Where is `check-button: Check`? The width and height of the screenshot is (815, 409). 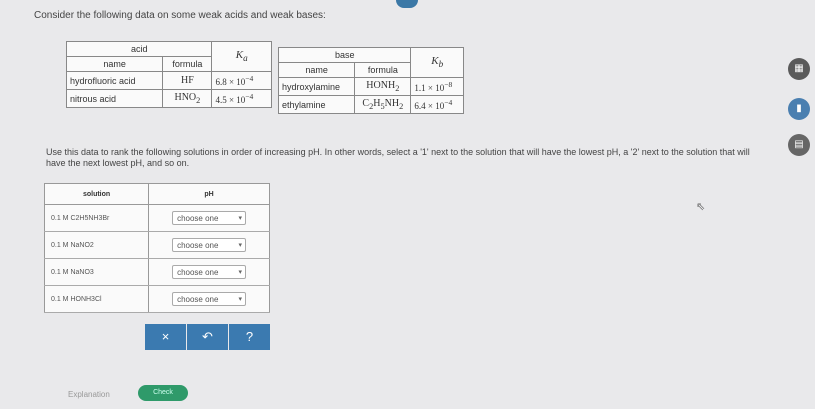 check-button: Check is located at coordinates (163, 393).